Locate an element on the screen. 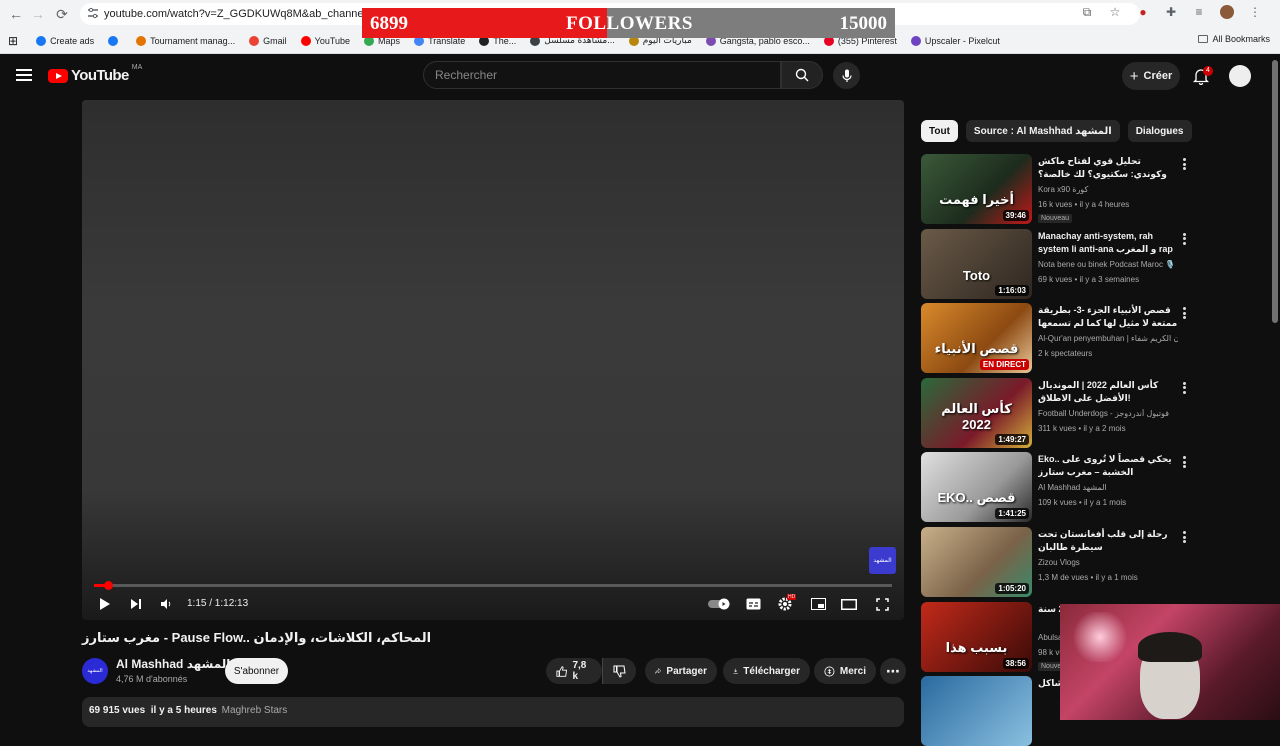 The width and height of the screenshot is (1280, 746). hashtag-link: Maghreb Stars is located at coordinates (255, 710).